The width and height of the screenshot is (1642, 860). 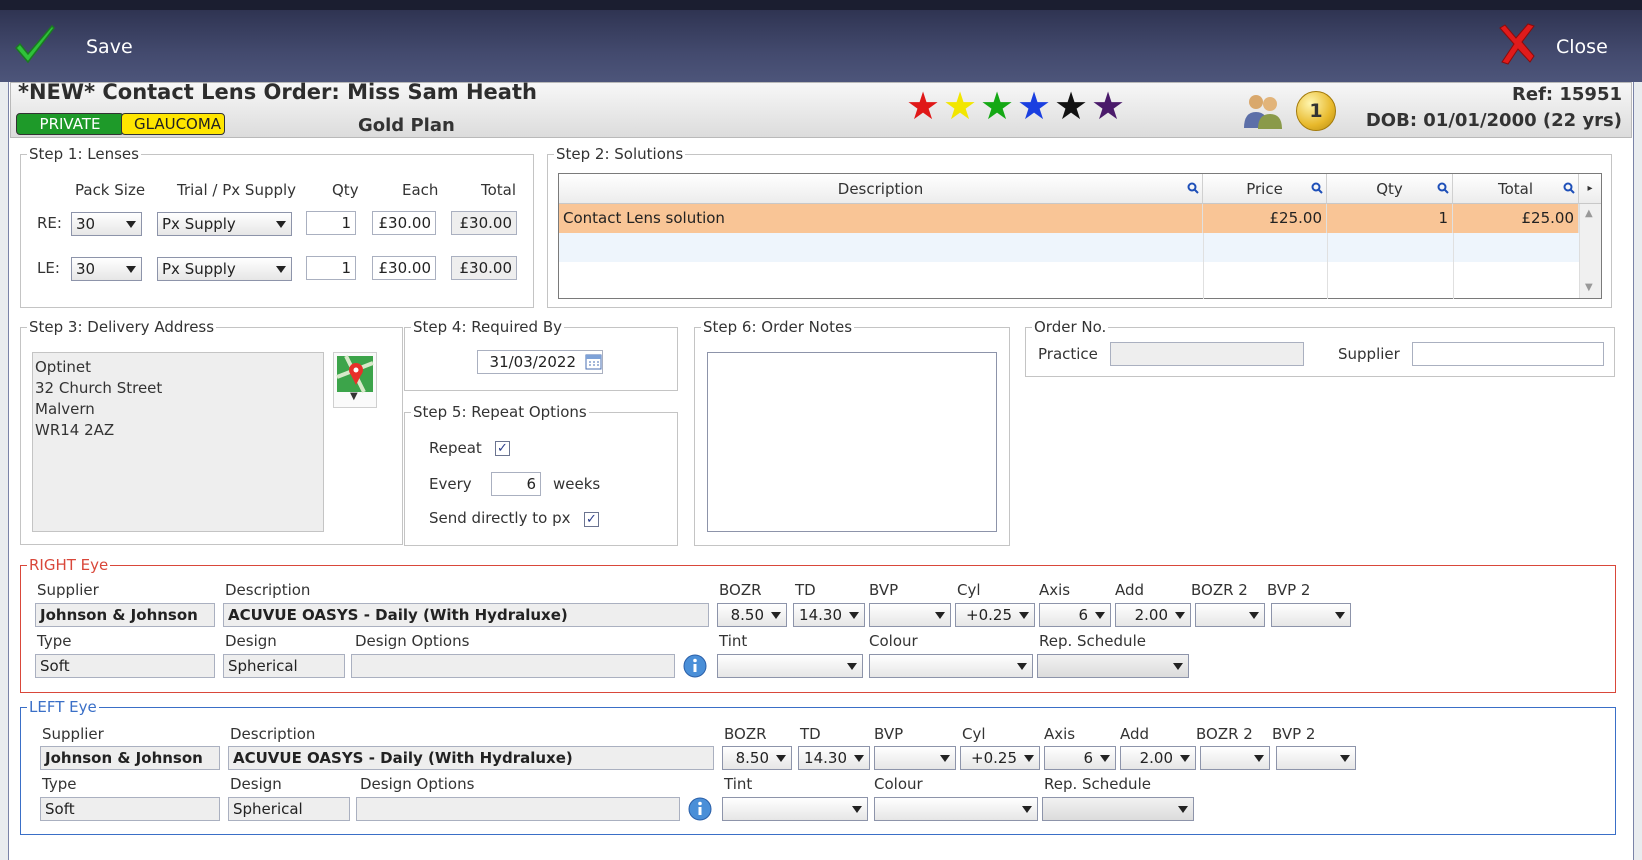 What do you see at coordinates (1069, 247) in the screenshot?
I see `table-row-empty` at bounding box center [1069, 247].